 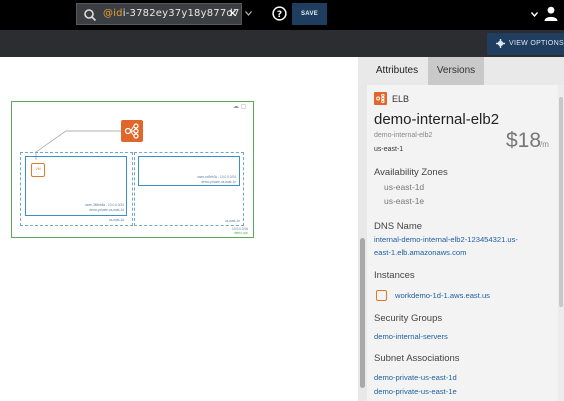 I want to click on tab-attributes: Attributes, so click(x=397, y=71).